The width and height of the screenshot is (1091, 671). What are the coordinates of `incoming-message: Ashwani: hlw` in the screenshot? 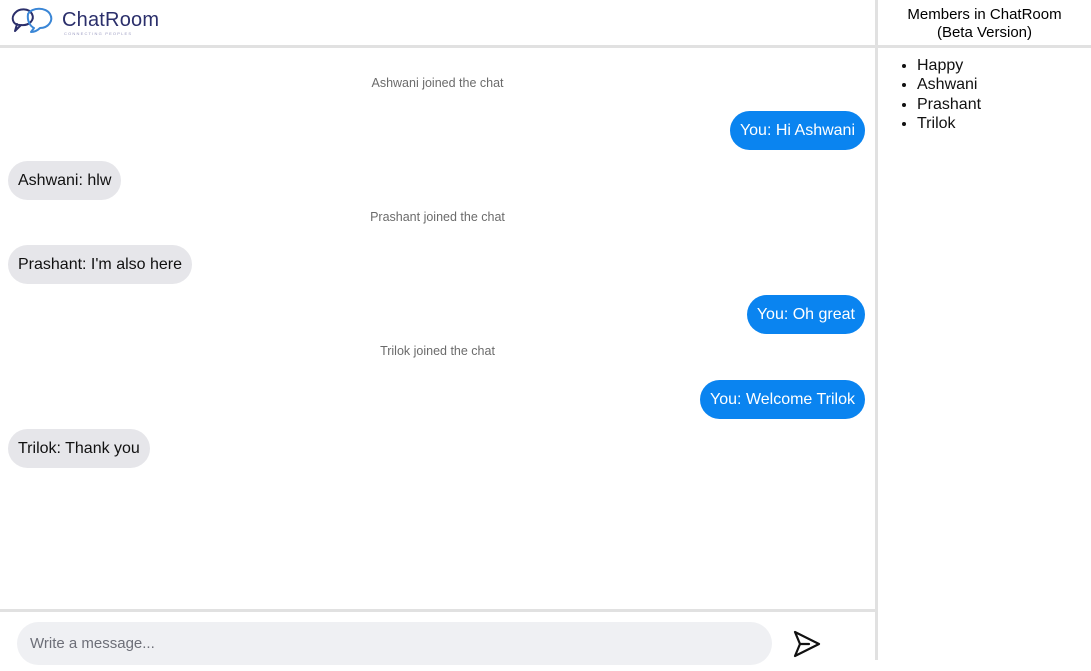 It's located at (65, 180).